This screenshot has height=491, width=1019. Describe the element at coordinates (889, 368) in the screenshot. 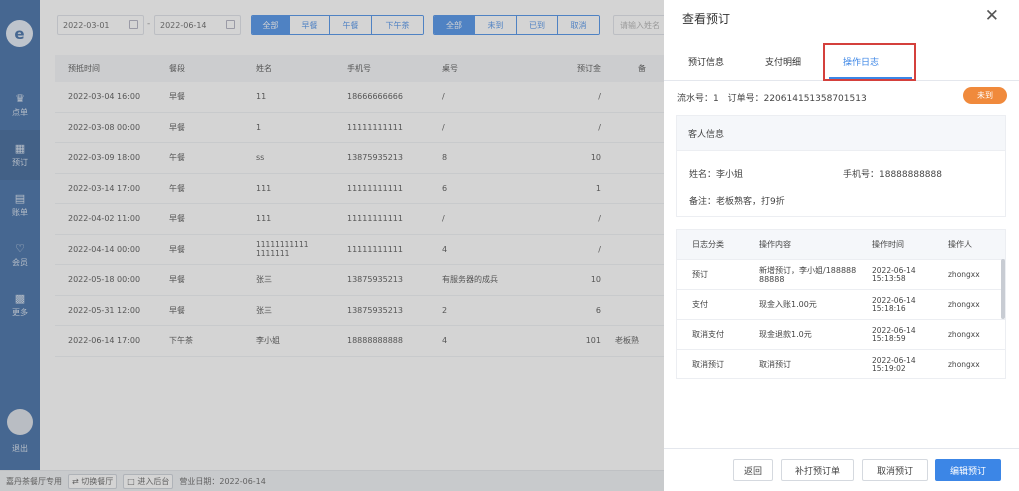

I see `log-clock: 15:19:02` at that location.